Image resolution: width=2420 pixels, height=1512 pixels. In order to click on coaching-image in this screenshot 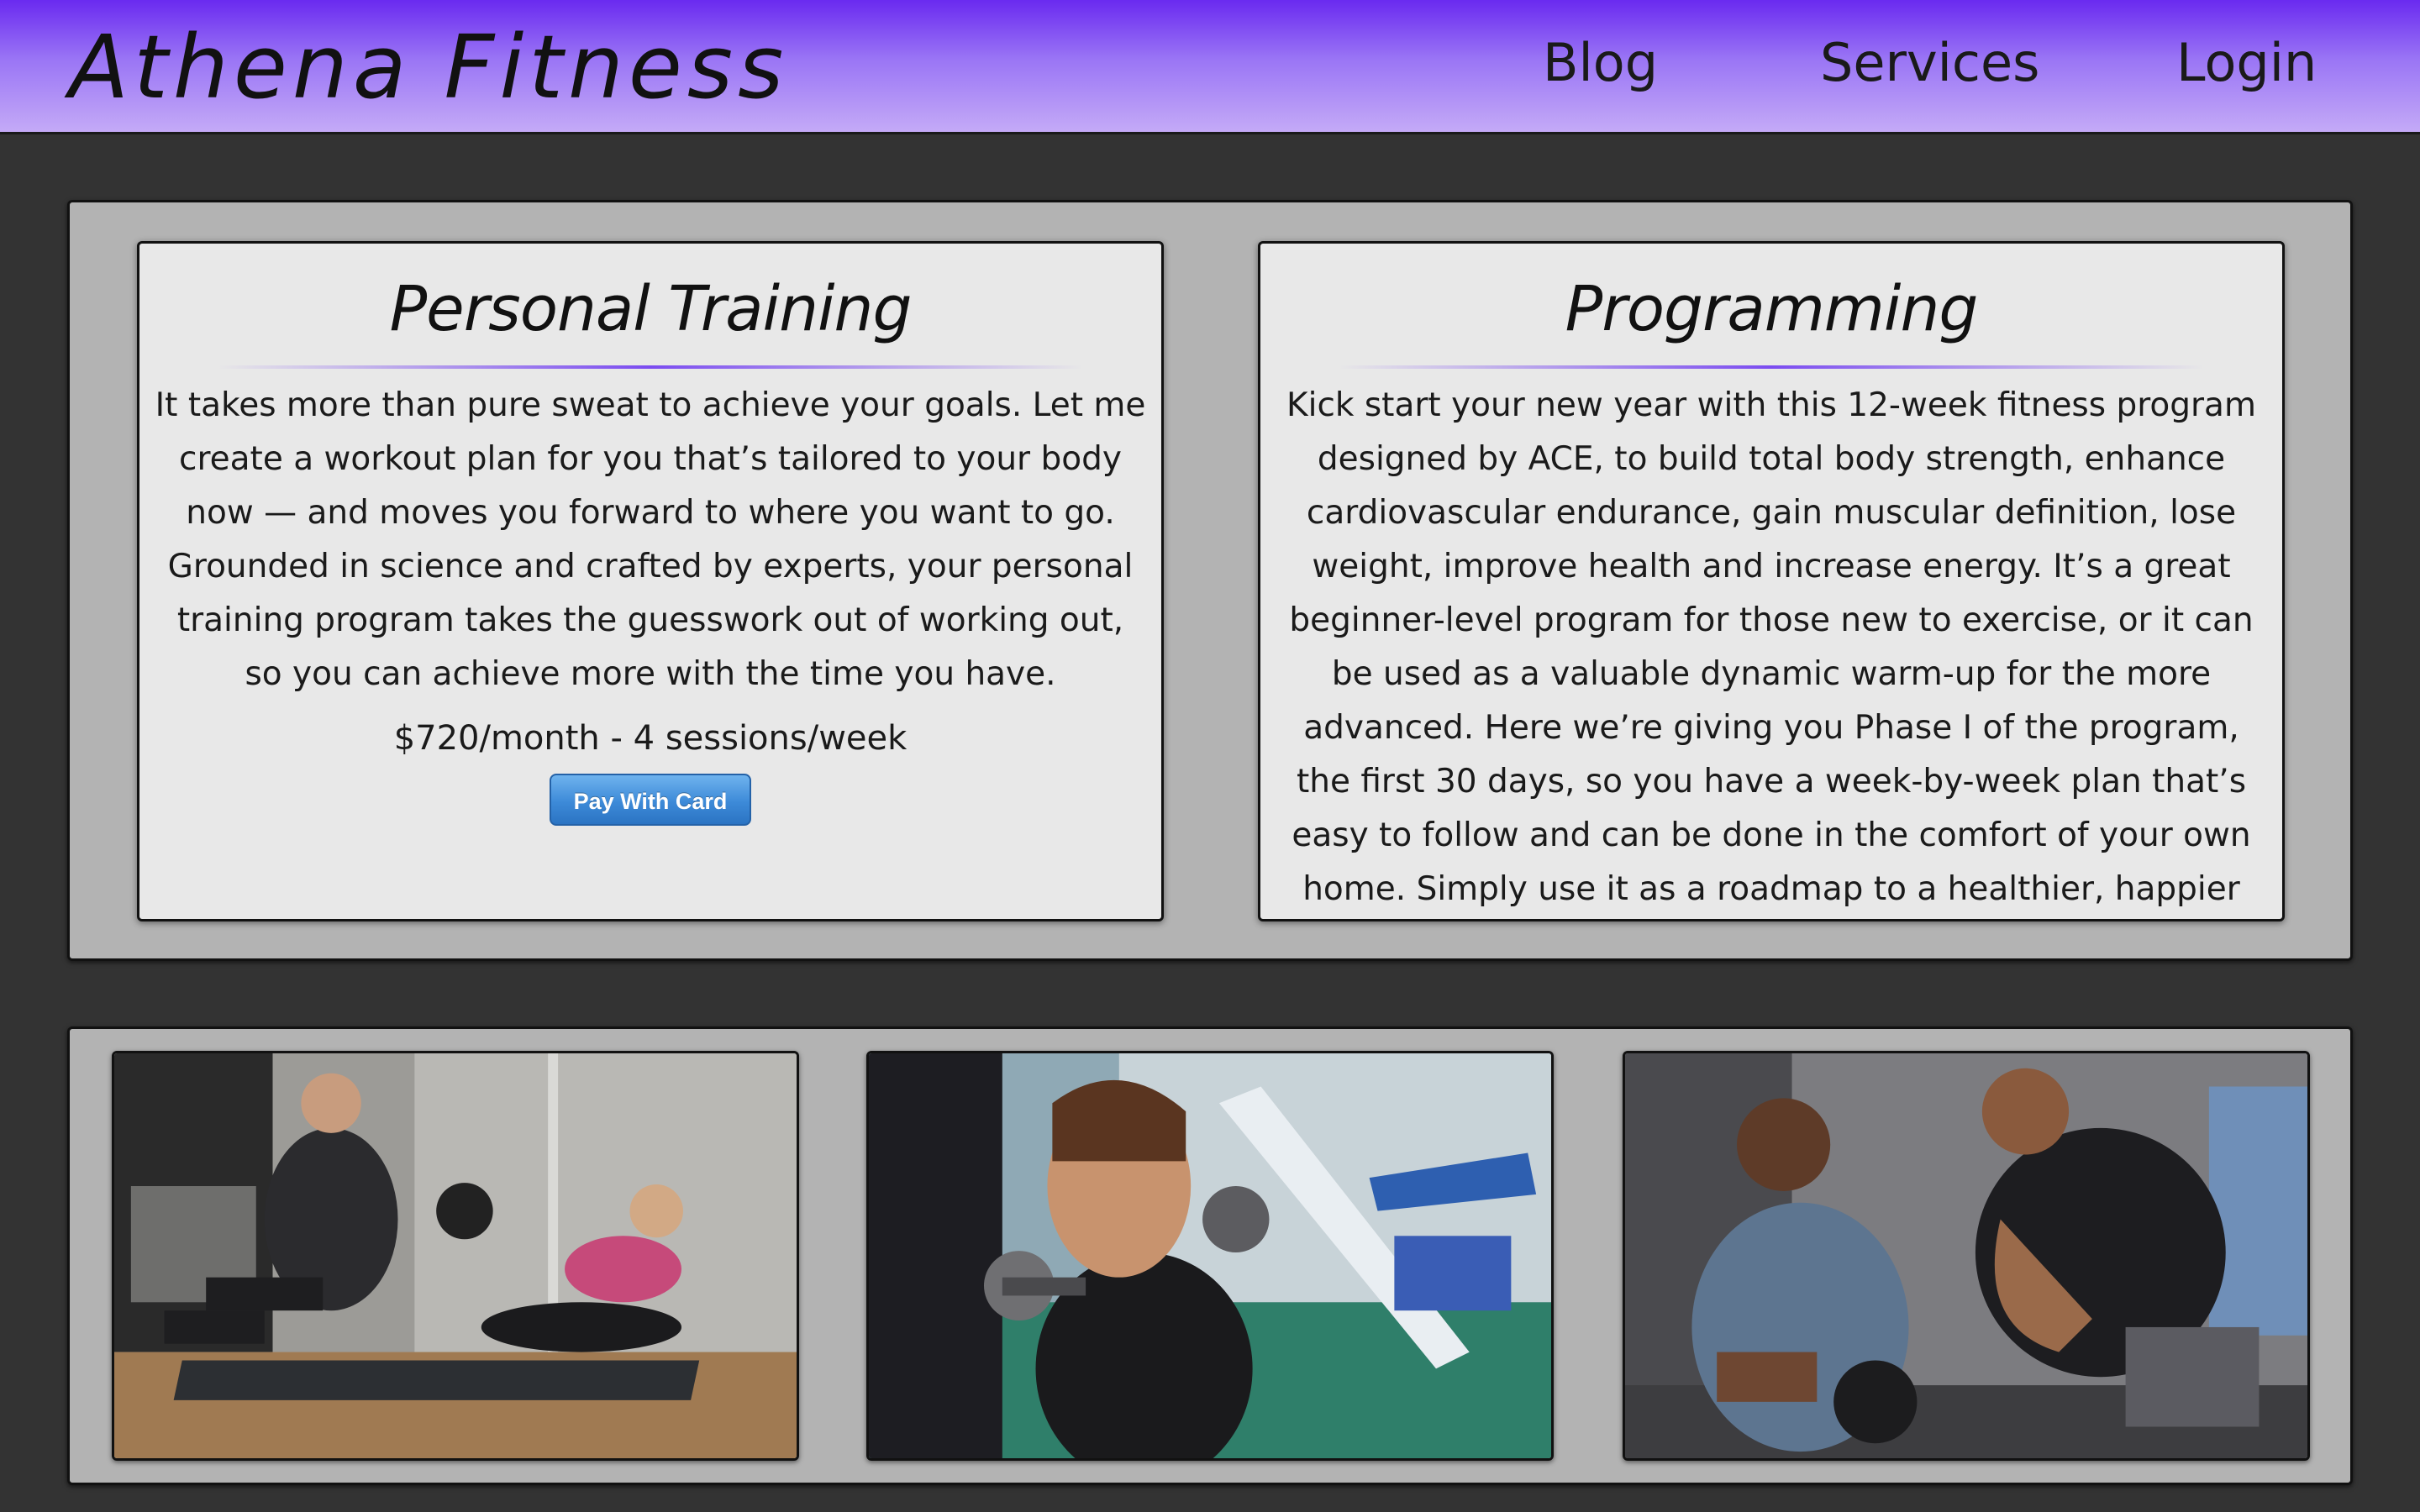, I will do `click(1966, 1255)`.